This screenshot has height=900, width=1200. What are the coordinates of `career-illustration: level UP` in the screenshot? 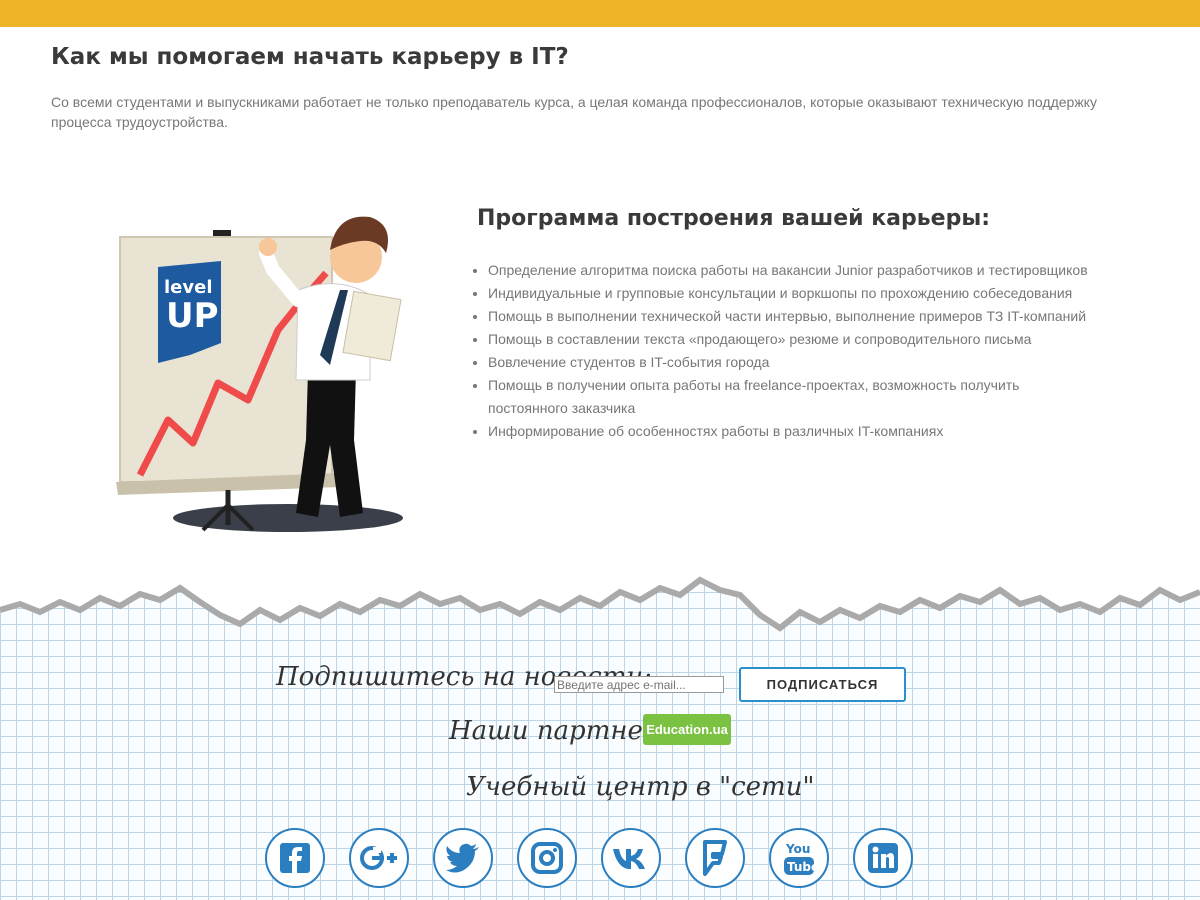 It's located at (259, 374).